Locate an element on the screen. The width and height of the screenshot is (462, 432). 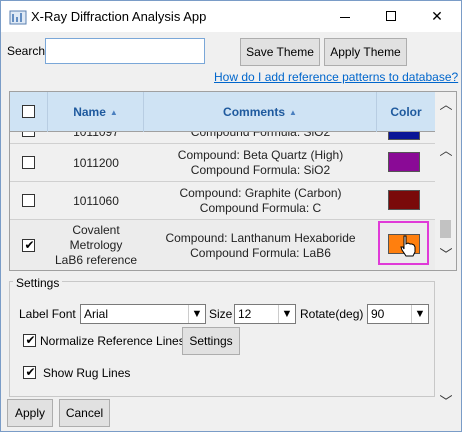
minimize-button is located at coordinates (345, 16).